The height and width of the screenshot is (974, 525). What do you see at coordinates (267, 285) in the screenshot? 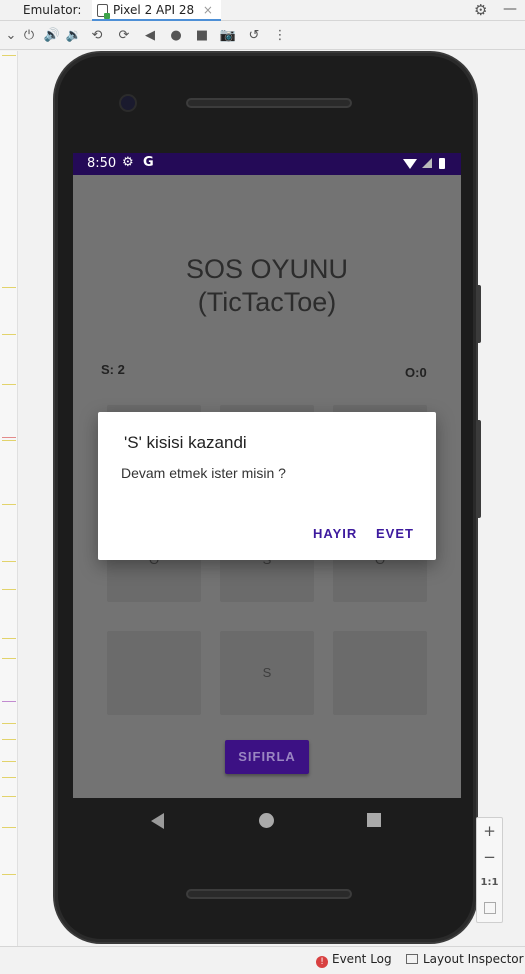
I see `app-title: SOS OYUNU (TicTacToe)` at bounding box center [267, 285].